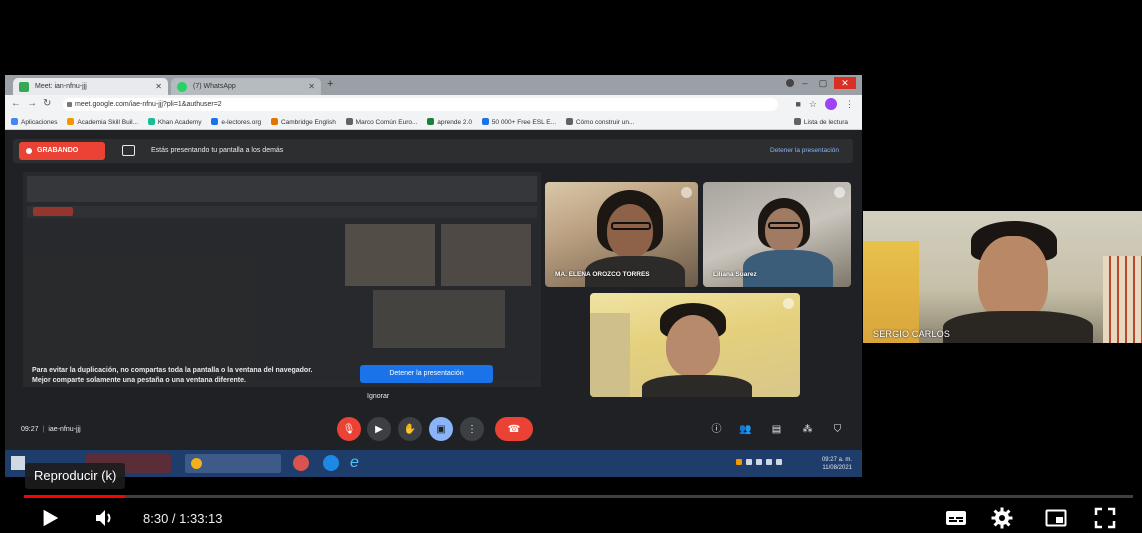  What do you see at coordinates (174, 122) in the screenshot?
I see `bookmark-item: Khan Academy` at bounding box center [174, 122].